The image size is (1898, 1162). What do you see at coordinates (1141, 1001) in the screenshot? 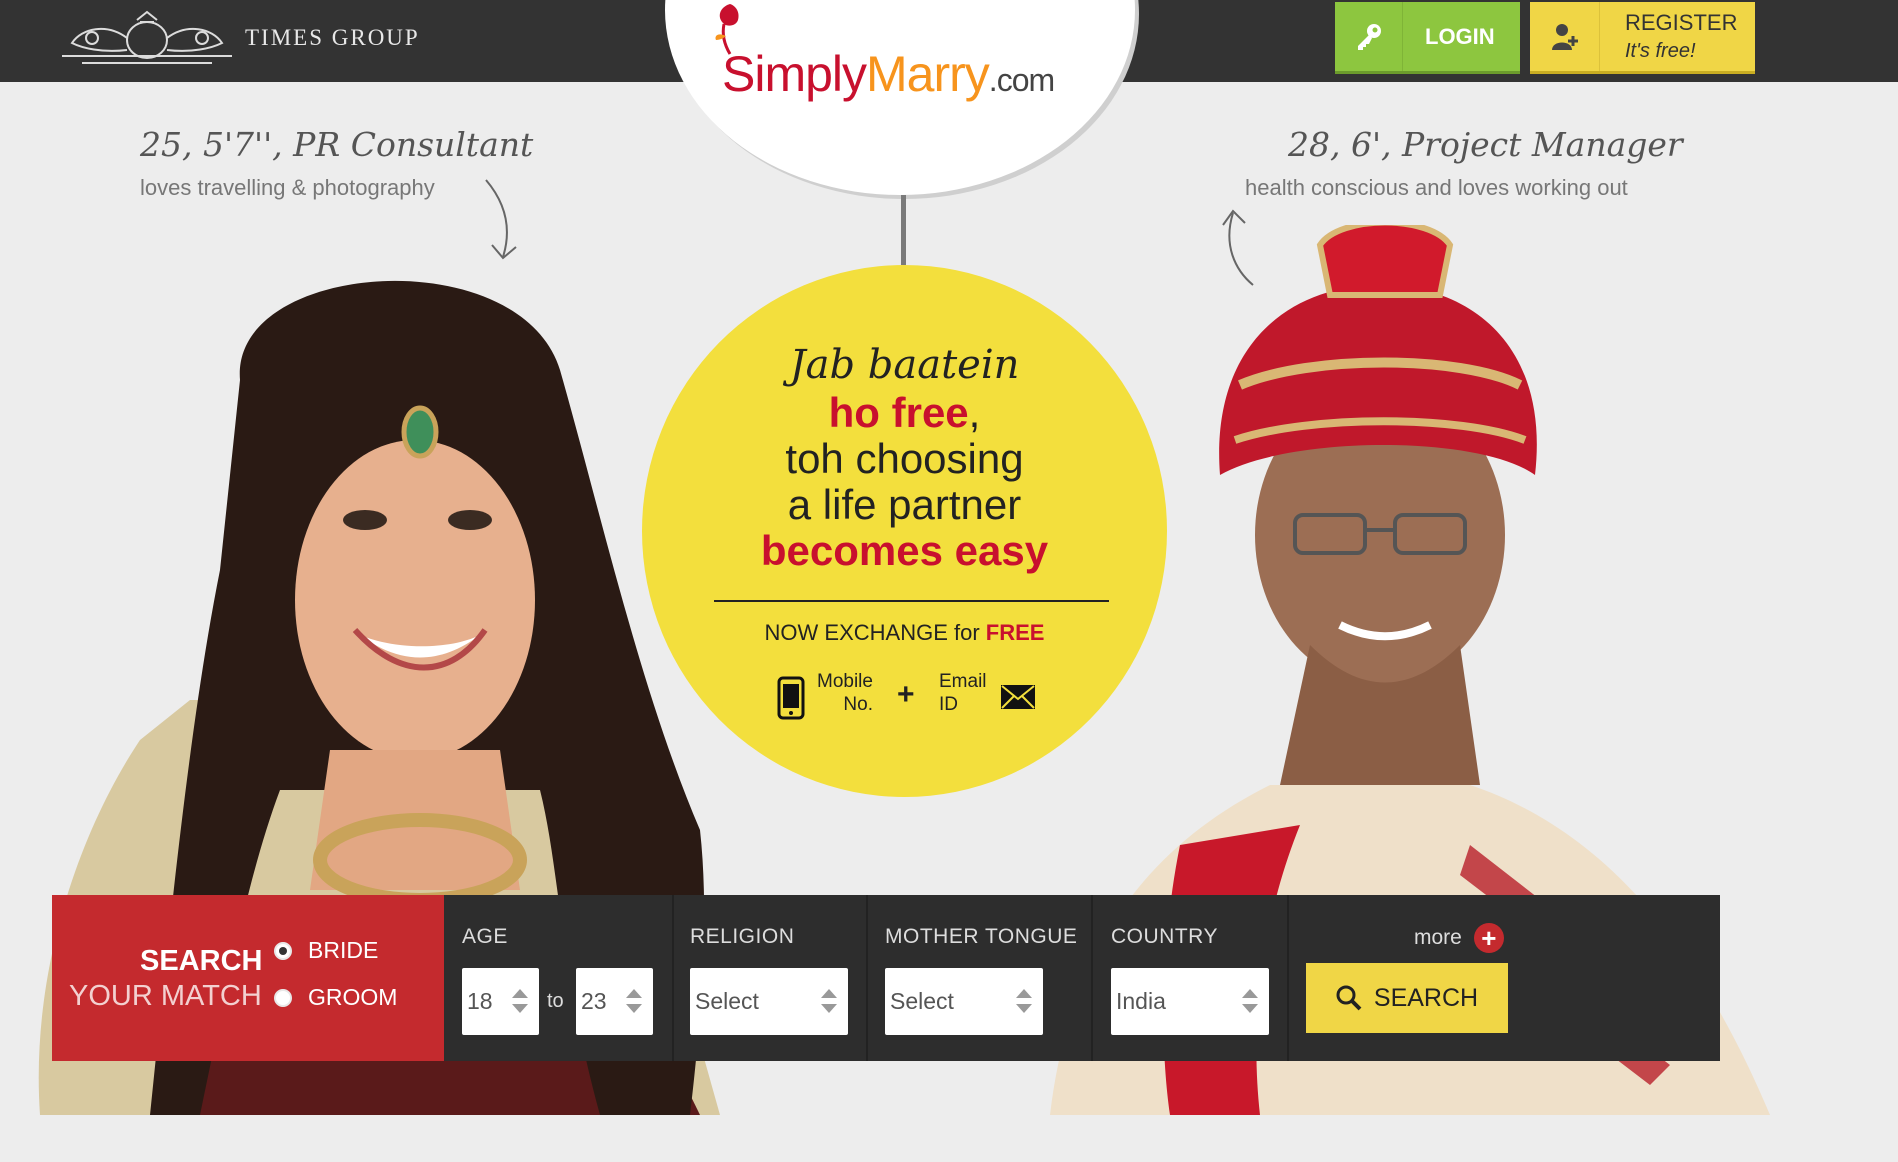
I see `country-value: India` at bounding box center [1141, 1001].